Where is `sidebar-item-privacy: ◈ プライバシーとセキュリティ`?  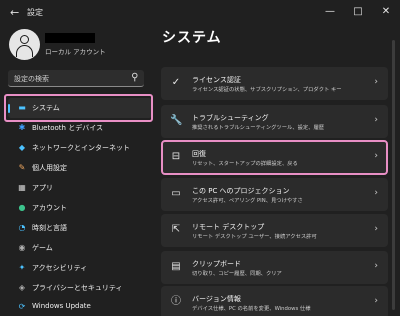 sidebar-item-privacy: ◈ プライバシーとセキュリティ is located at coordinates (80, 288).